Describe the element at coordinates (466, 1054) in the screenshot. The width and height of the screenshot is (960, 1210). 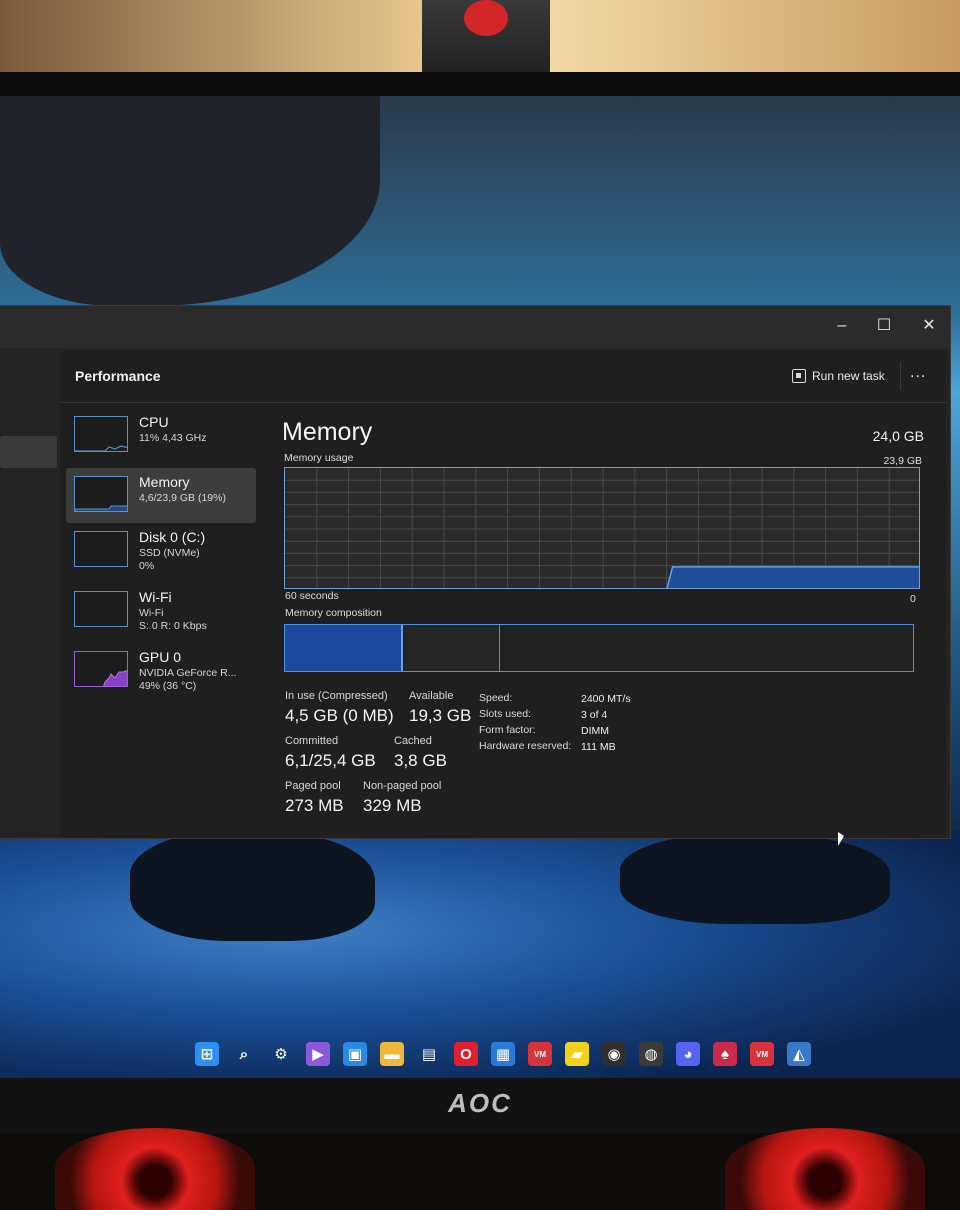
I see `opera-icon: O` at that location.